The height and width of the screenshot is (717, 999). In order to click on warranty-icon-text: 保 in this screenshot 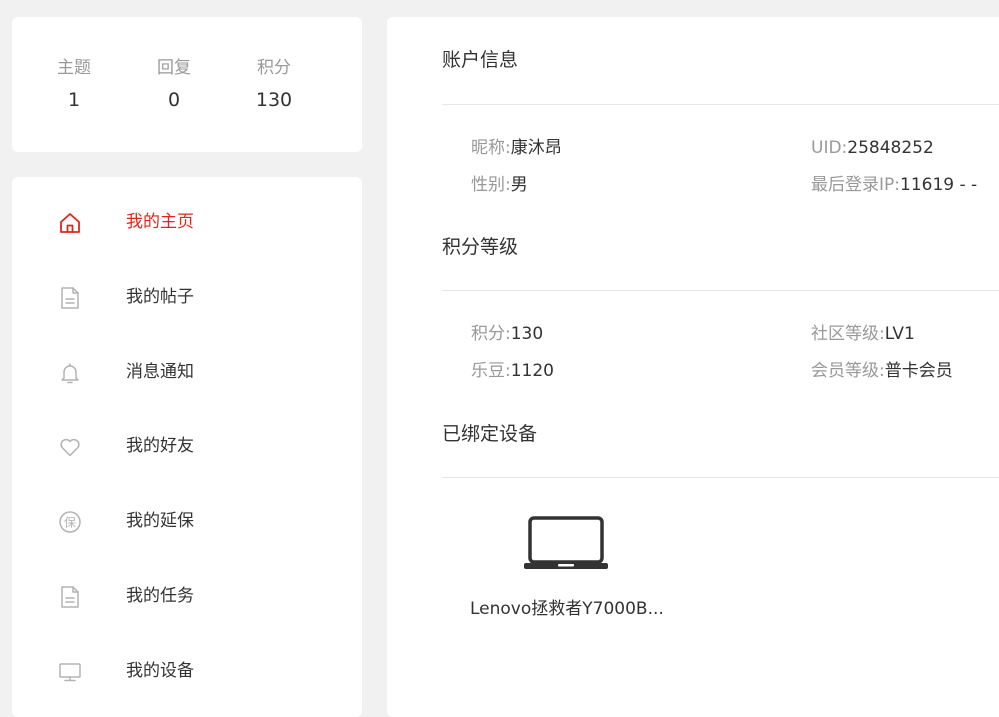, I will do `click(70, 523)`.